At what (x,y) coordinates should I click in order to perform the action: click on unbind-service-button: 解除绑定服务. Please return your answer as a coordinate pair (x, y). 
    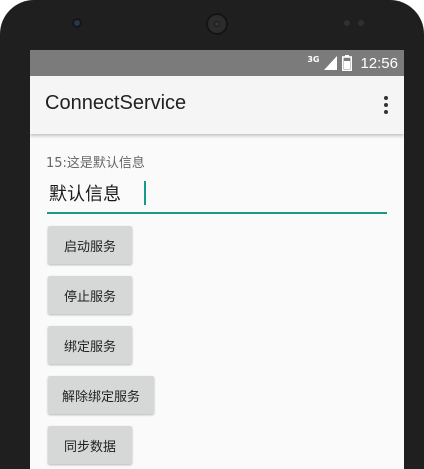
    Looking at the image, I should click on (101, 395).